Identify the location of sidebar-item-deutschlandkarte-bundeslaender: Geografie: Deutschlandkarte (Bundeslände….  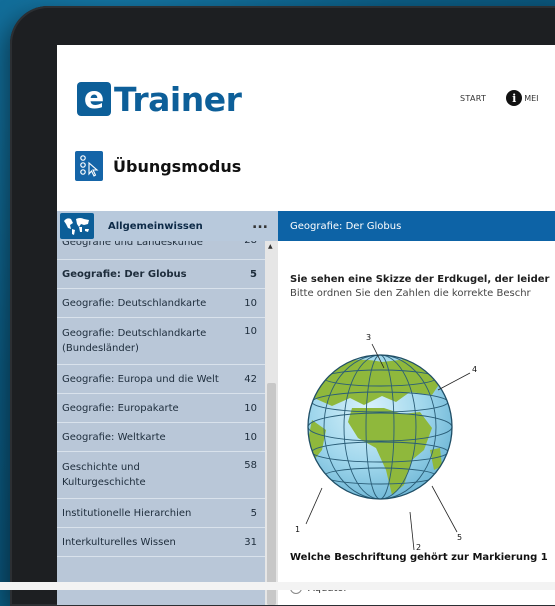
(161, 341).